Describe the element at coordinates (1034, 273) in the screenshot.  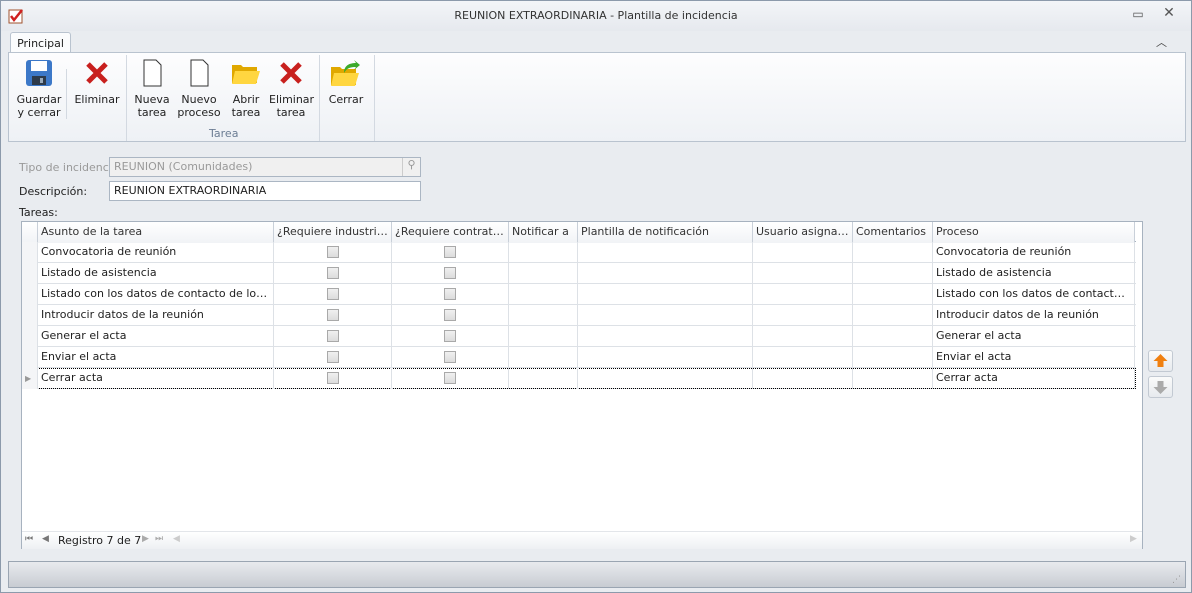
I see `proceso-cell: Listado de asistencia` at that location.